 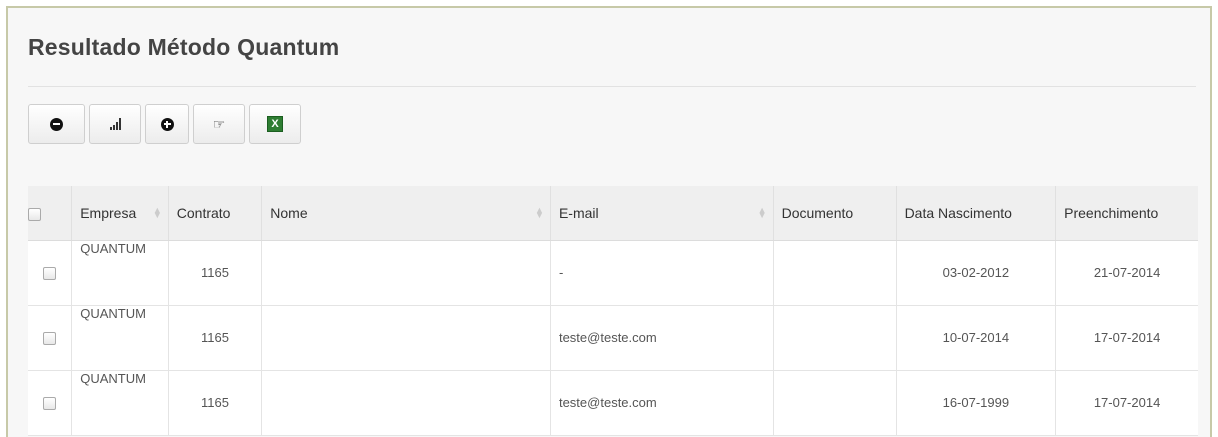 I want to click on minus-circle-icon, so click(x=56, y=124).